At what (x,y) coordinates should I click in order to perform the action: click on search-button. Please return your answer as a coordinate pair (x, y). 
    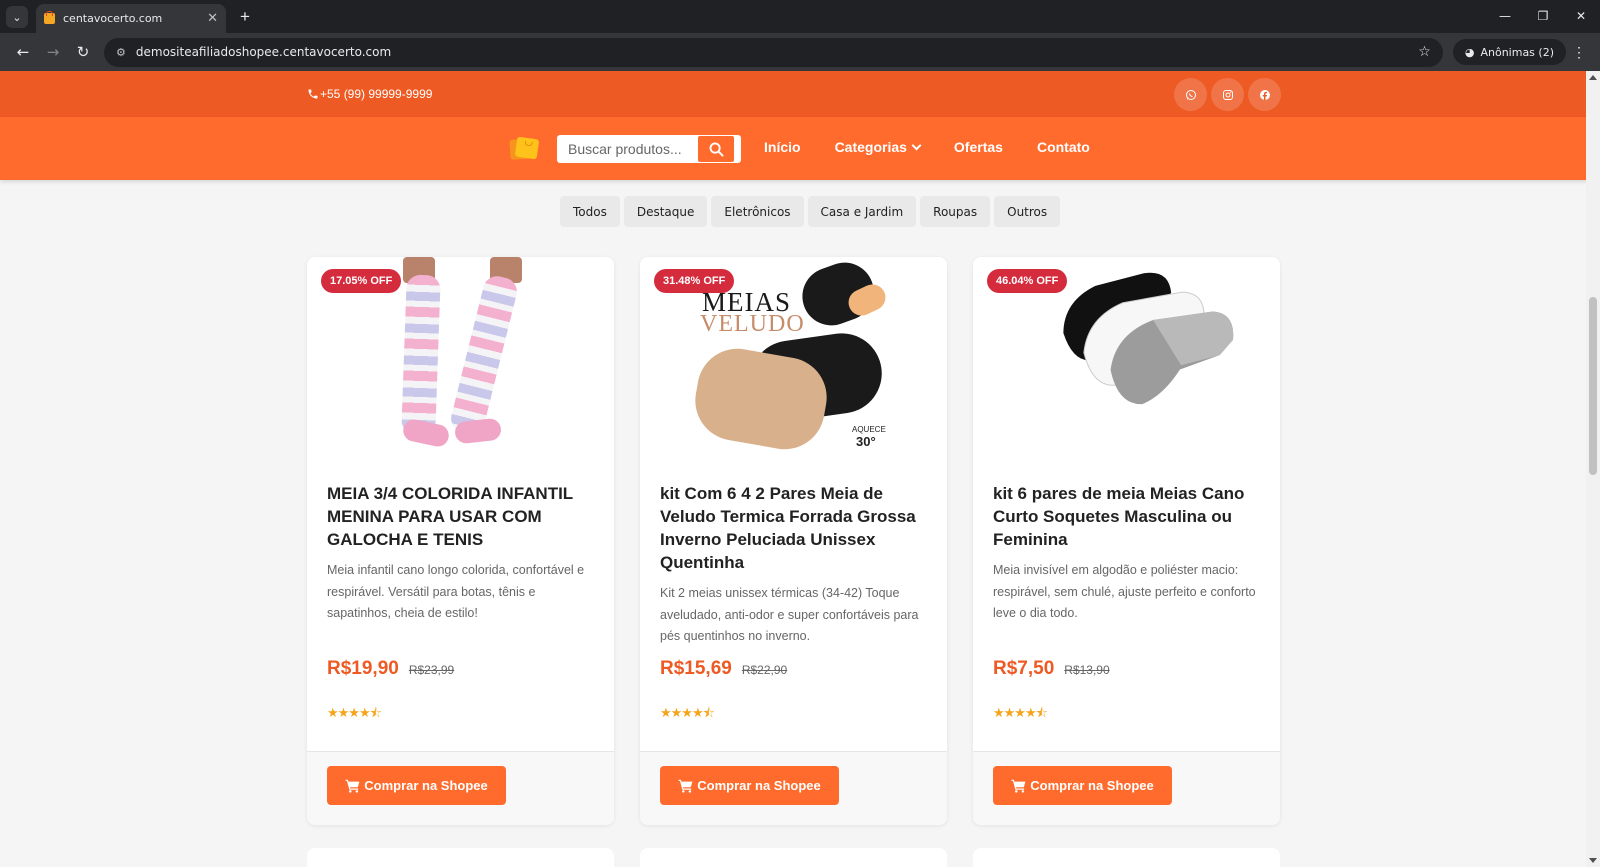
    Looking at the image, I should click on (716, 149).